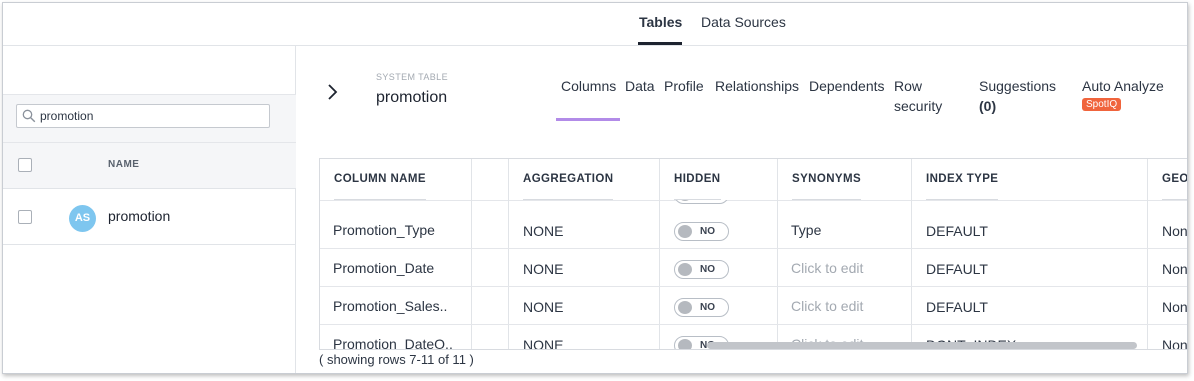  Describe the element at coordinates (1123, 86) in the screenshot. I see `tab-auto-analyze-label: Auto Analyze` at that location.